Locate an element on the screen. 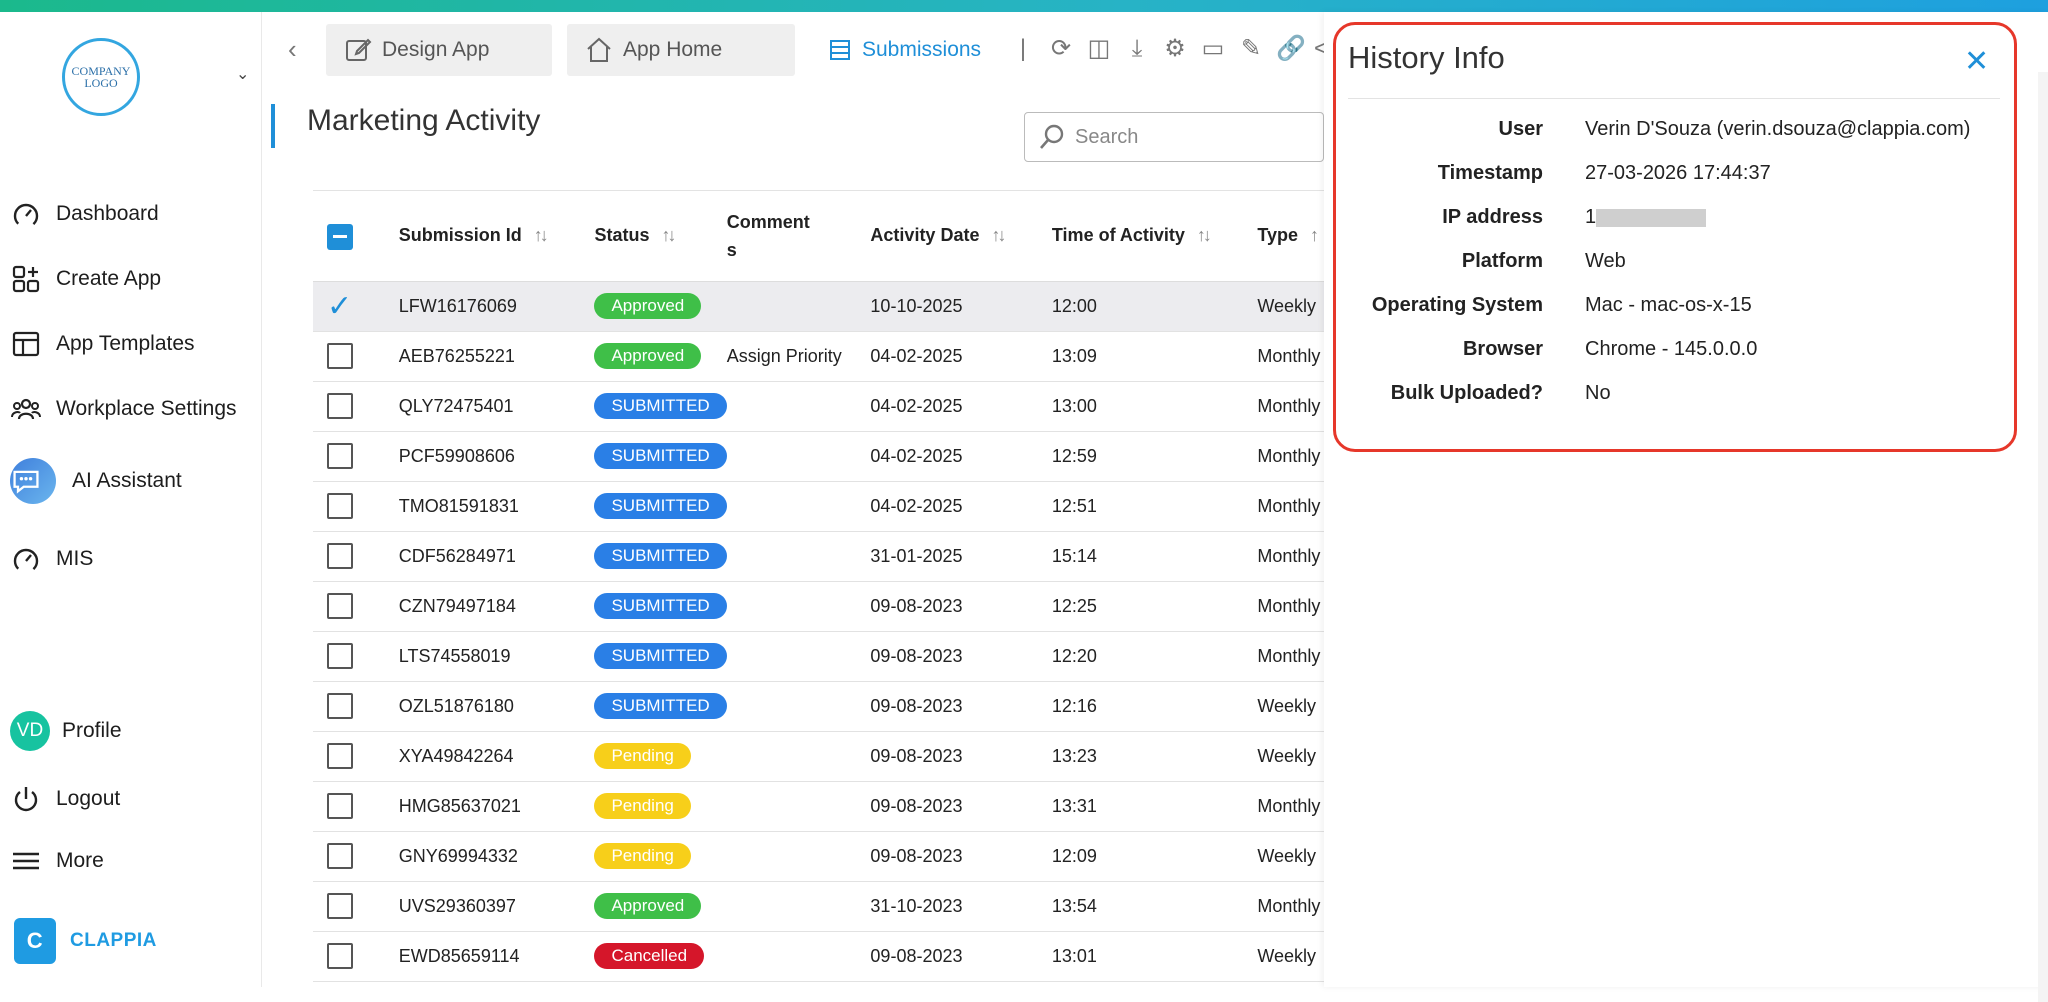 The image size is (2048, 1002). gear-icon: ⚙ is located at coordinates (1175, 48).